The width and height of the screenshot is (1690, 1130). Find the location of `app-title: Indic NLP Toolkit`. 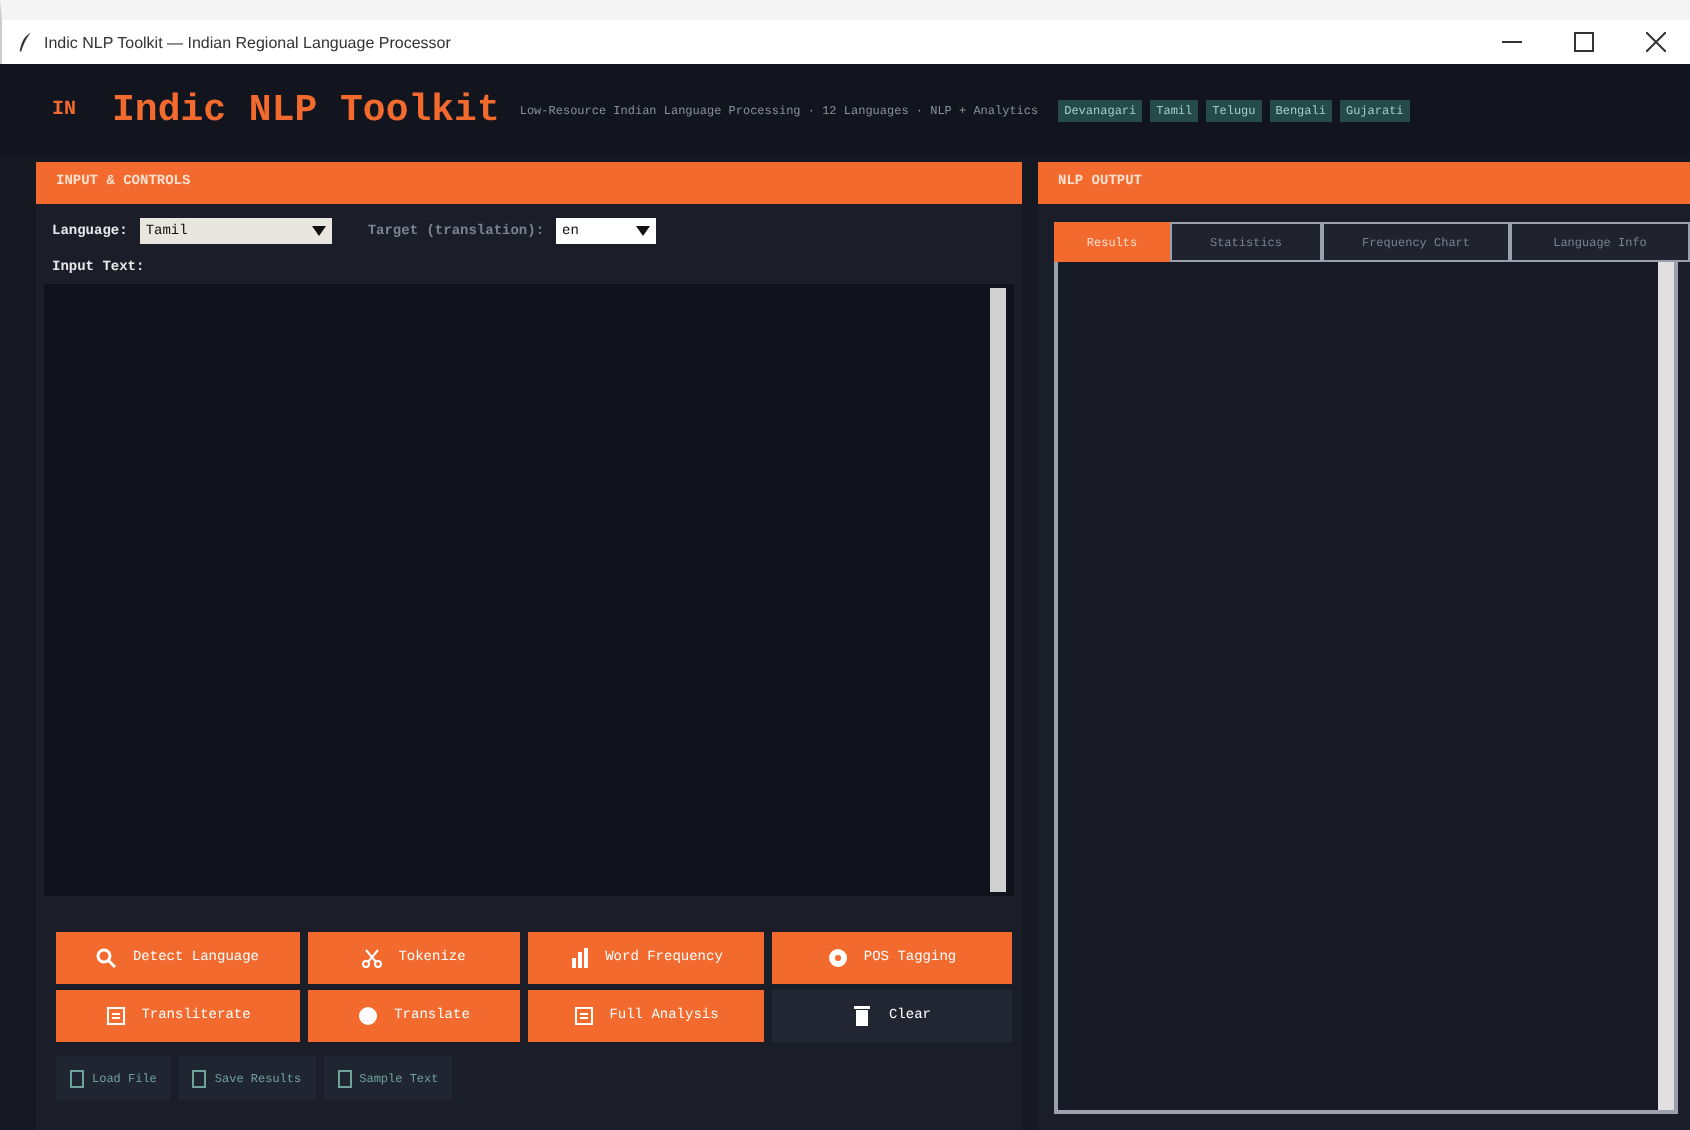

app-title: Indic NLP Toolkit is located at coordinates (306, 110).